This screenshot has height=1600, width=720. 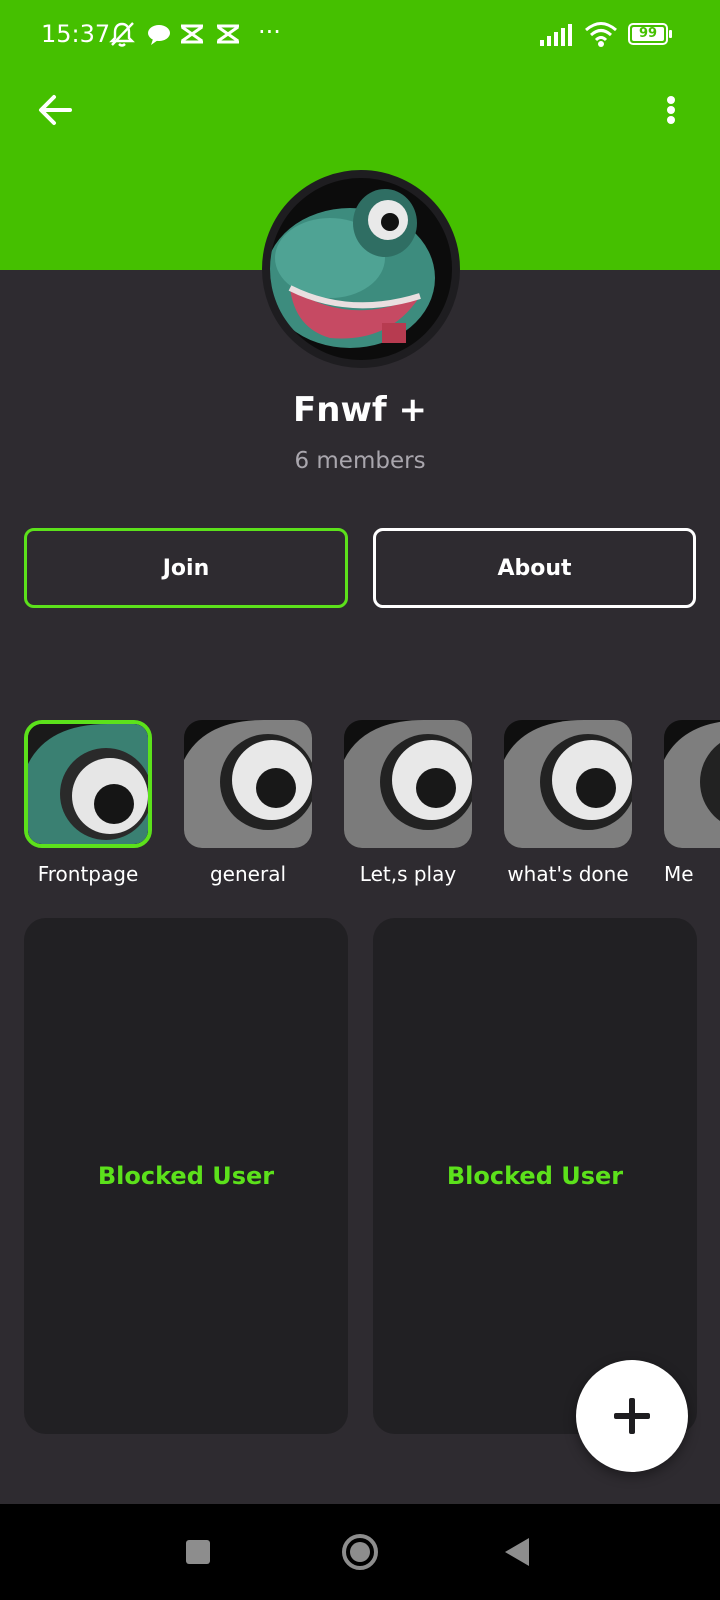 I want to click on channel-label: Let,s play, so click(x=408, y=874).